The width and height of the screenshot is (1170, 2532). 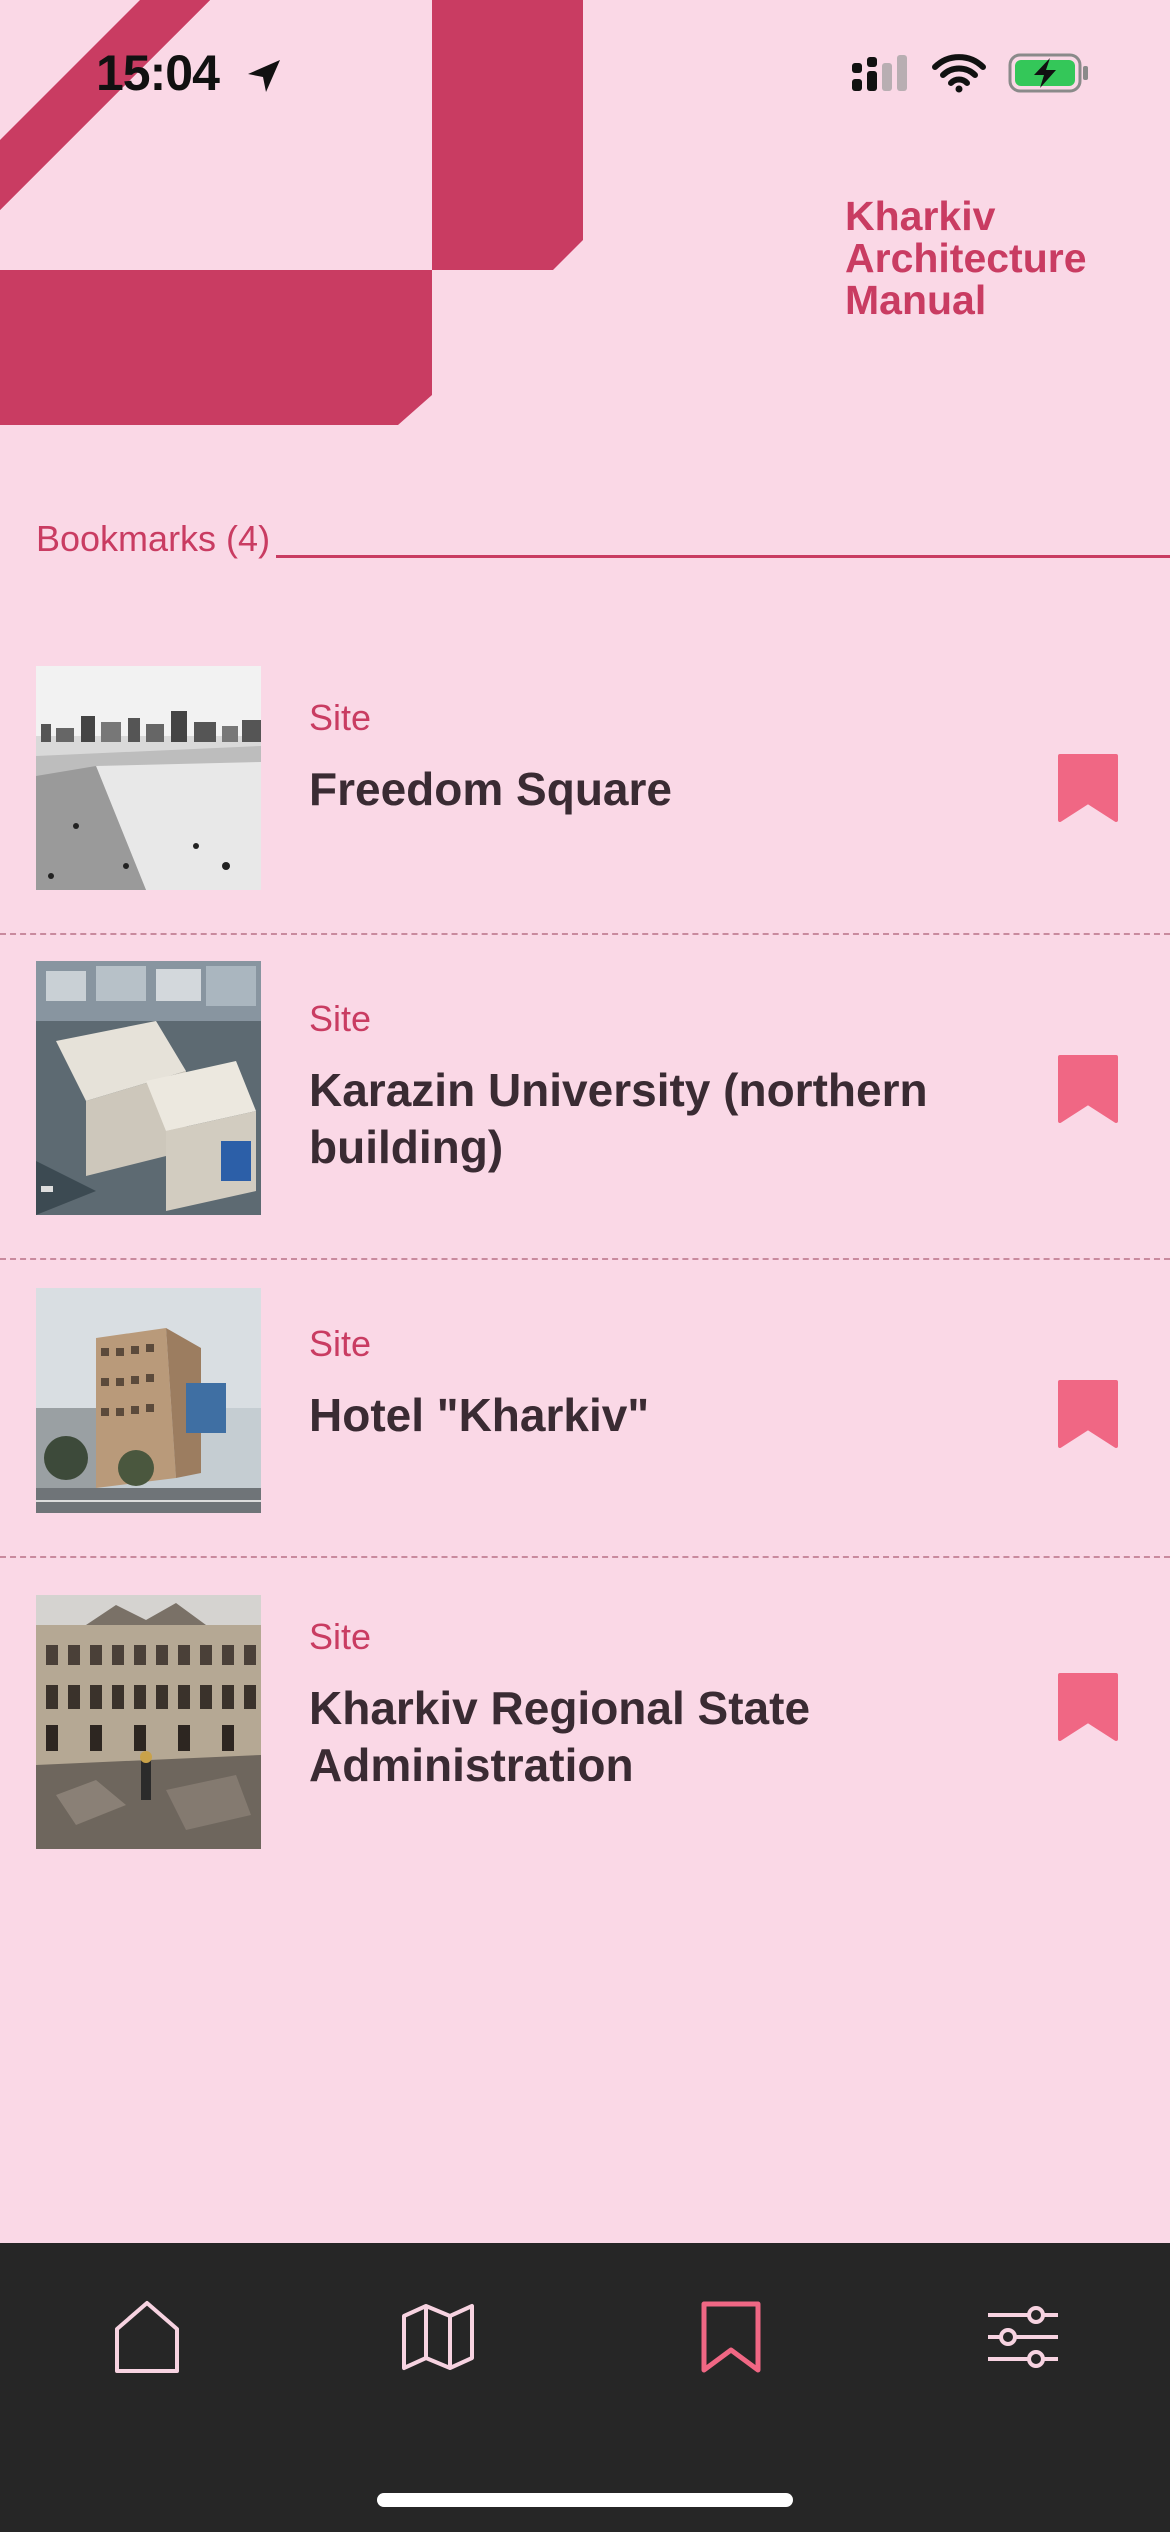 I want to click on bookmark-list-item: Site Hotel "Kharkiv", so click(x=585, y=1409).